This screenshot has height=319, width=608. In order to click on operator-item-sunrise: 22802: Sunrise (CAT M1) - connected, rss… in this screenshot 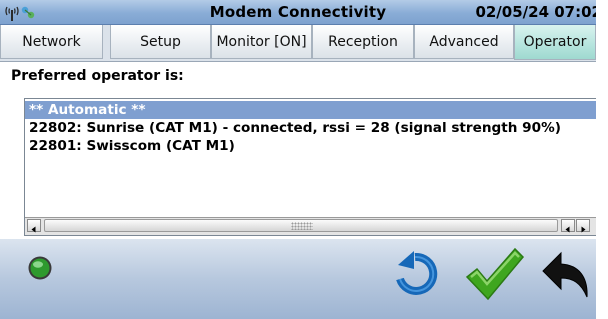, I will do `click(295, 128)`.